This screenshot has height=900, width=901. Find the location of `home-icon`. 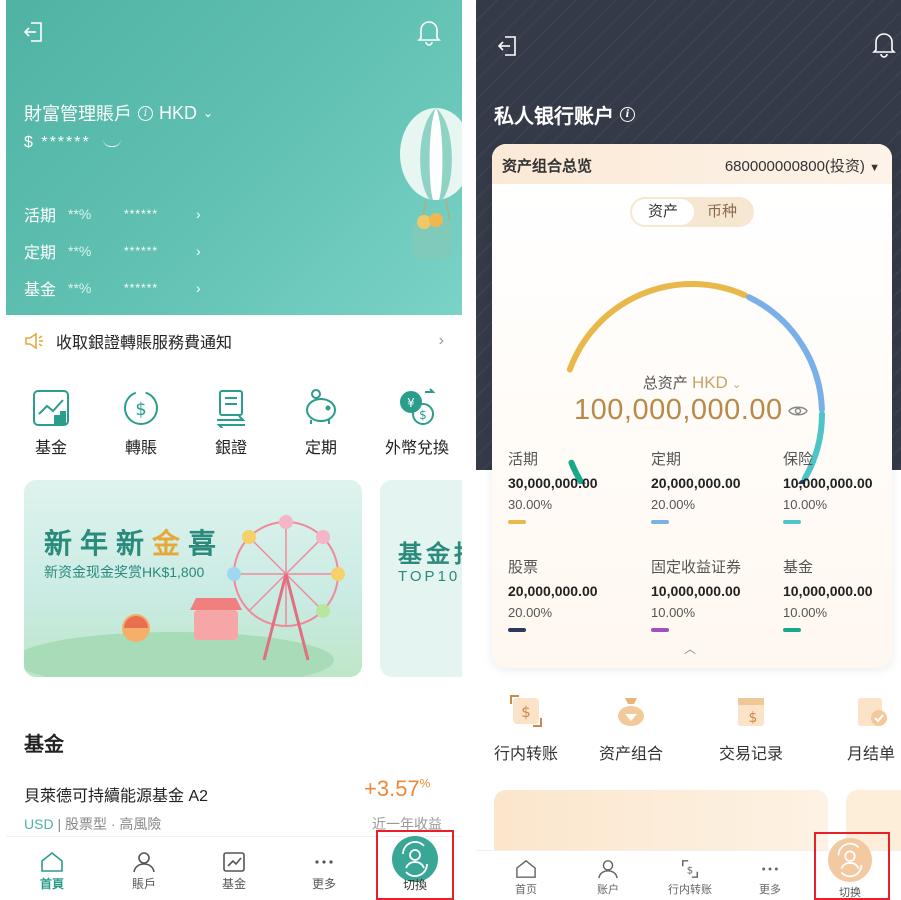

home-icon is located at coordinates (526, 868).